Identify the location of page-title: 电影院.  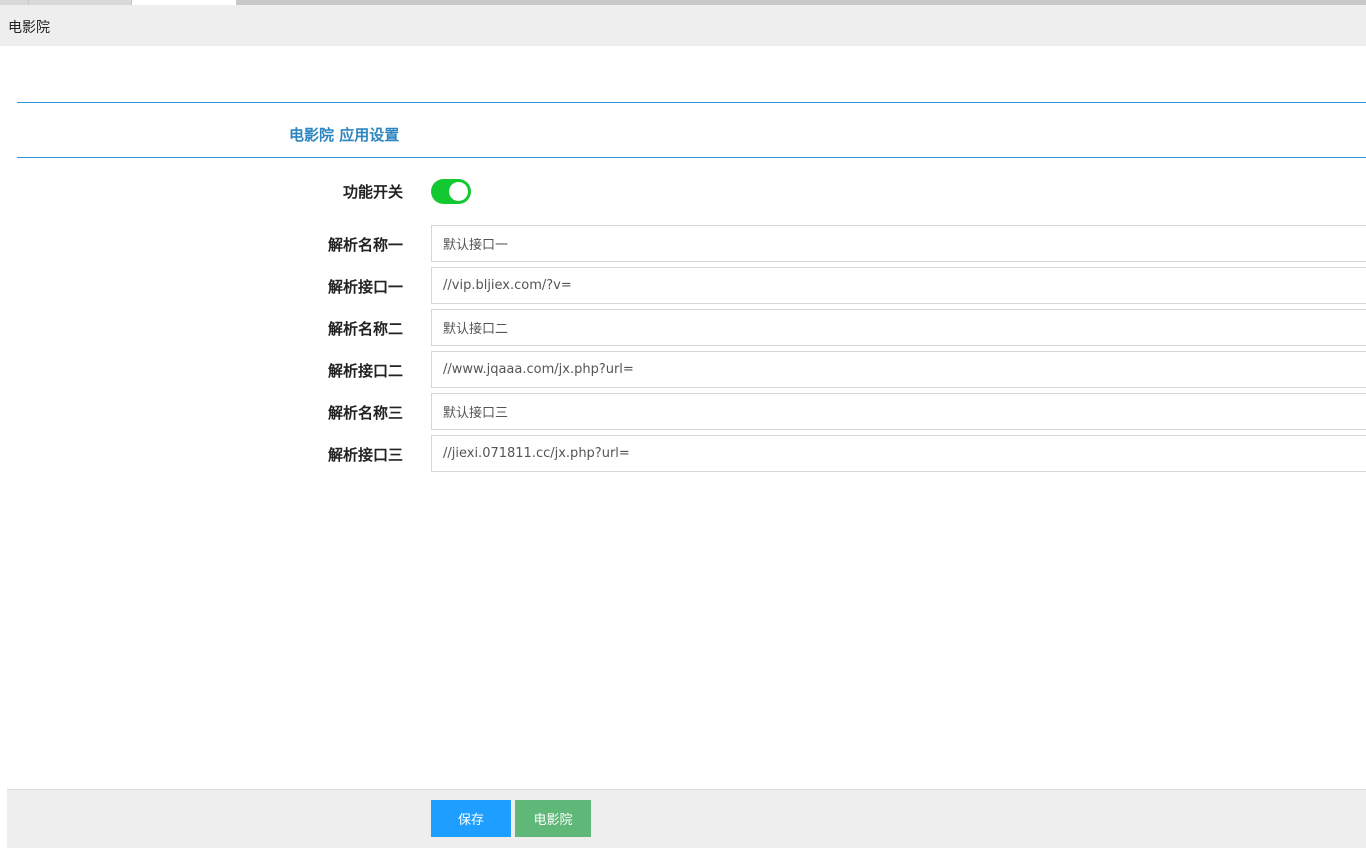
(29, 28).